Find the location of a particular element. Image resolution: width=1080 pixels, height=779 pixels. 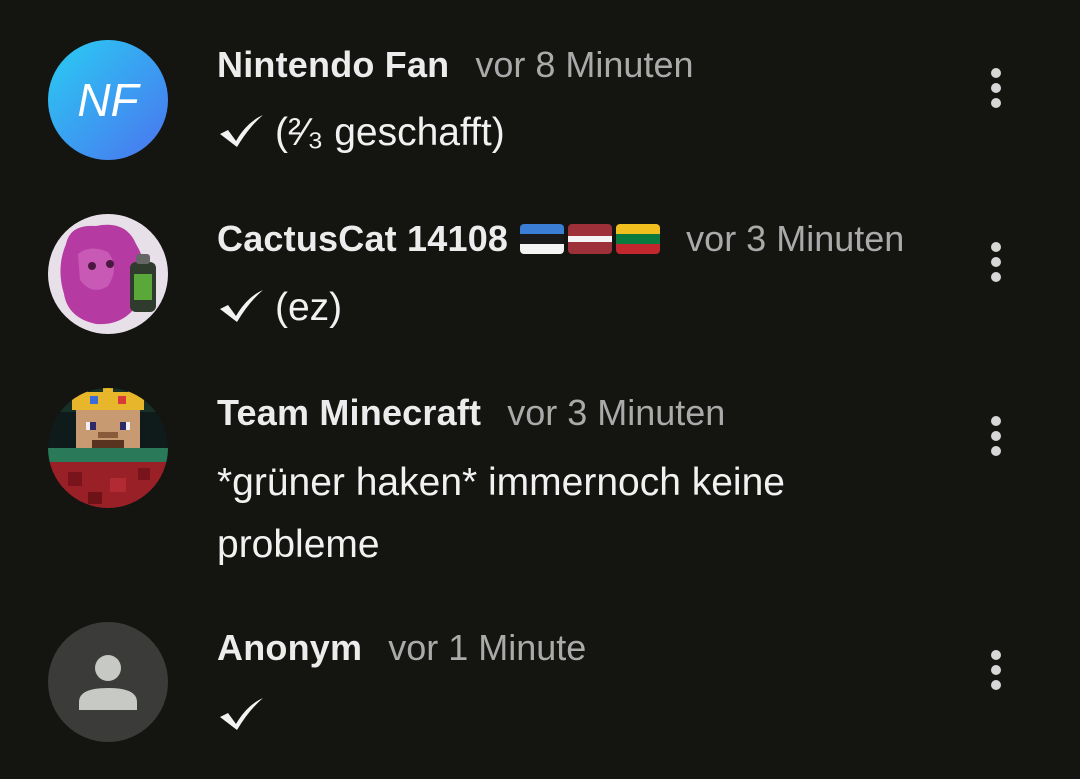

avatar: NF is located at coordinates (108, 100).